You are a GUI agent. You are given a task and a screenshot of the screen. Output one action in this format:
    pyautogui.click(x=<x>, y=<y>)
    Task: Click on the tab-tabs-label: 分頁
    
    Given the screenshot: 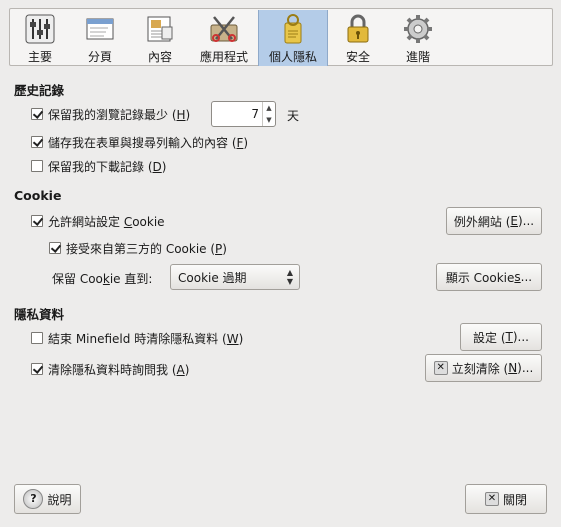 What is the action you would take?
    pyautogui.click(x=99, y=57)
    